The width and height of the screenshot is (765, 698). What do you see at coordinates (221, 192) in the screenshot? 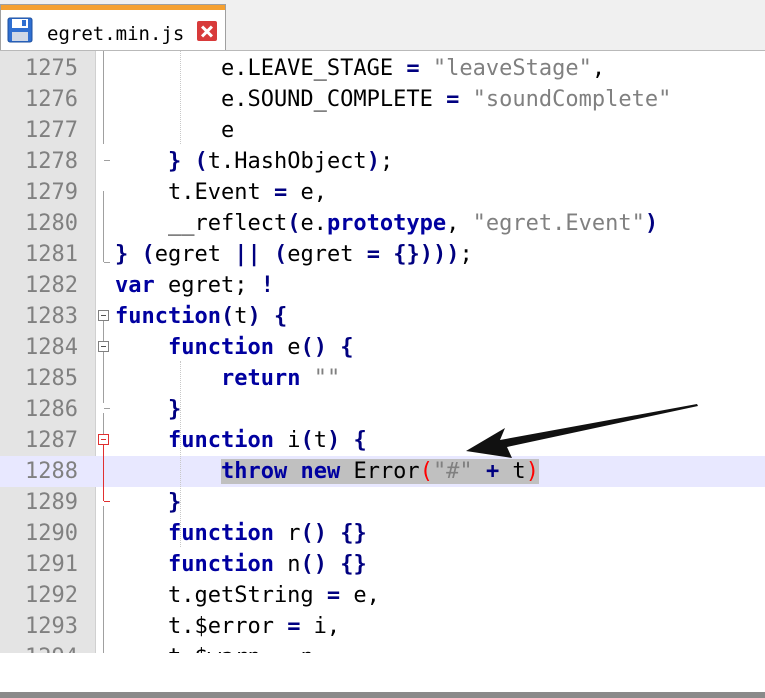
I see `code-text: t.Event = e,` at bounding box center [221, 192].